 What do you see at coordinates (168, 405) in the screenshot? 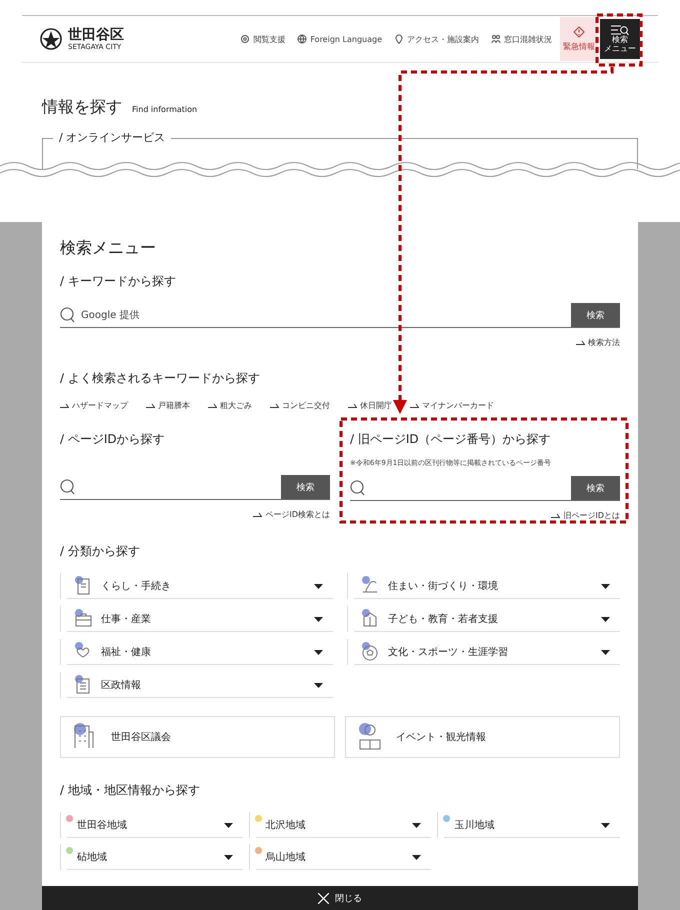
I see `keyword-link: 戸籍謄本` at bounding box center [168, 405].